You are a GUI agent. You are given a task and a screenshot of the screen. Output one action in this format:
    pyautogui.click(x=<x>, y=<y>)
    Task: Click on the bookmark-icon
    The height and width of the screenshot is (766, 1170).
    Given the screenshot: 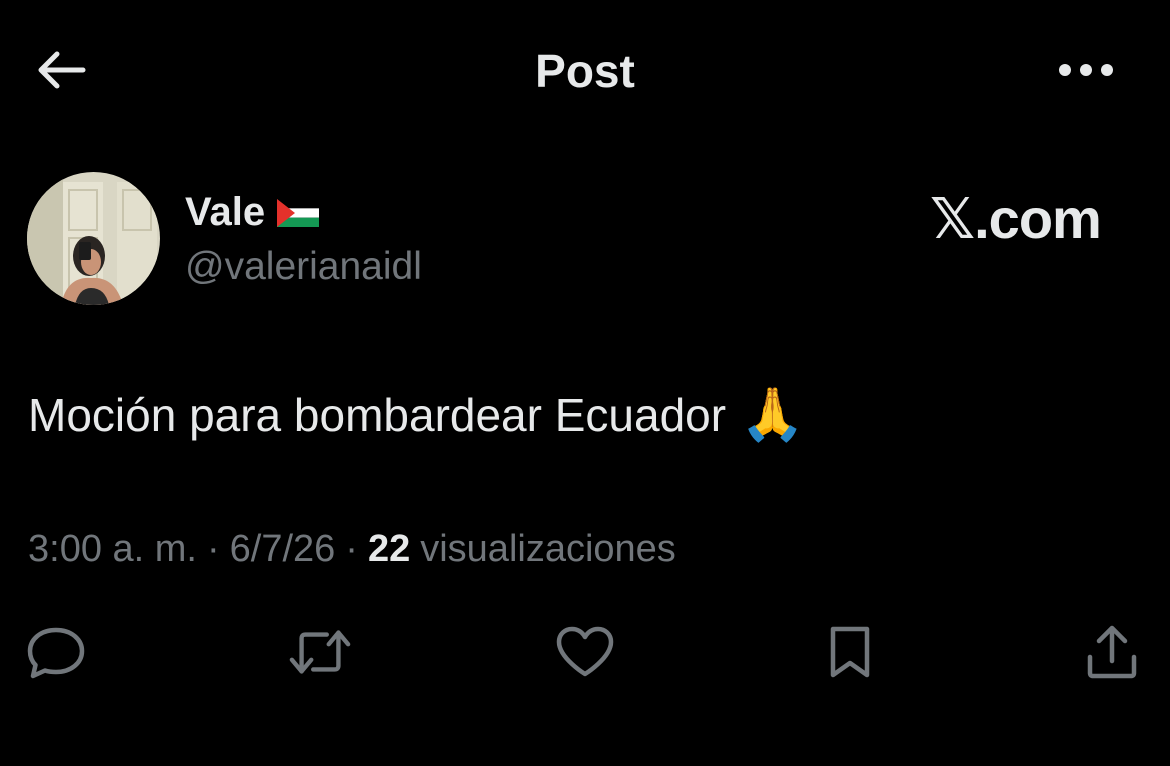 What is the action you would take?
    pyautogui.click(x=850, y=652)
    